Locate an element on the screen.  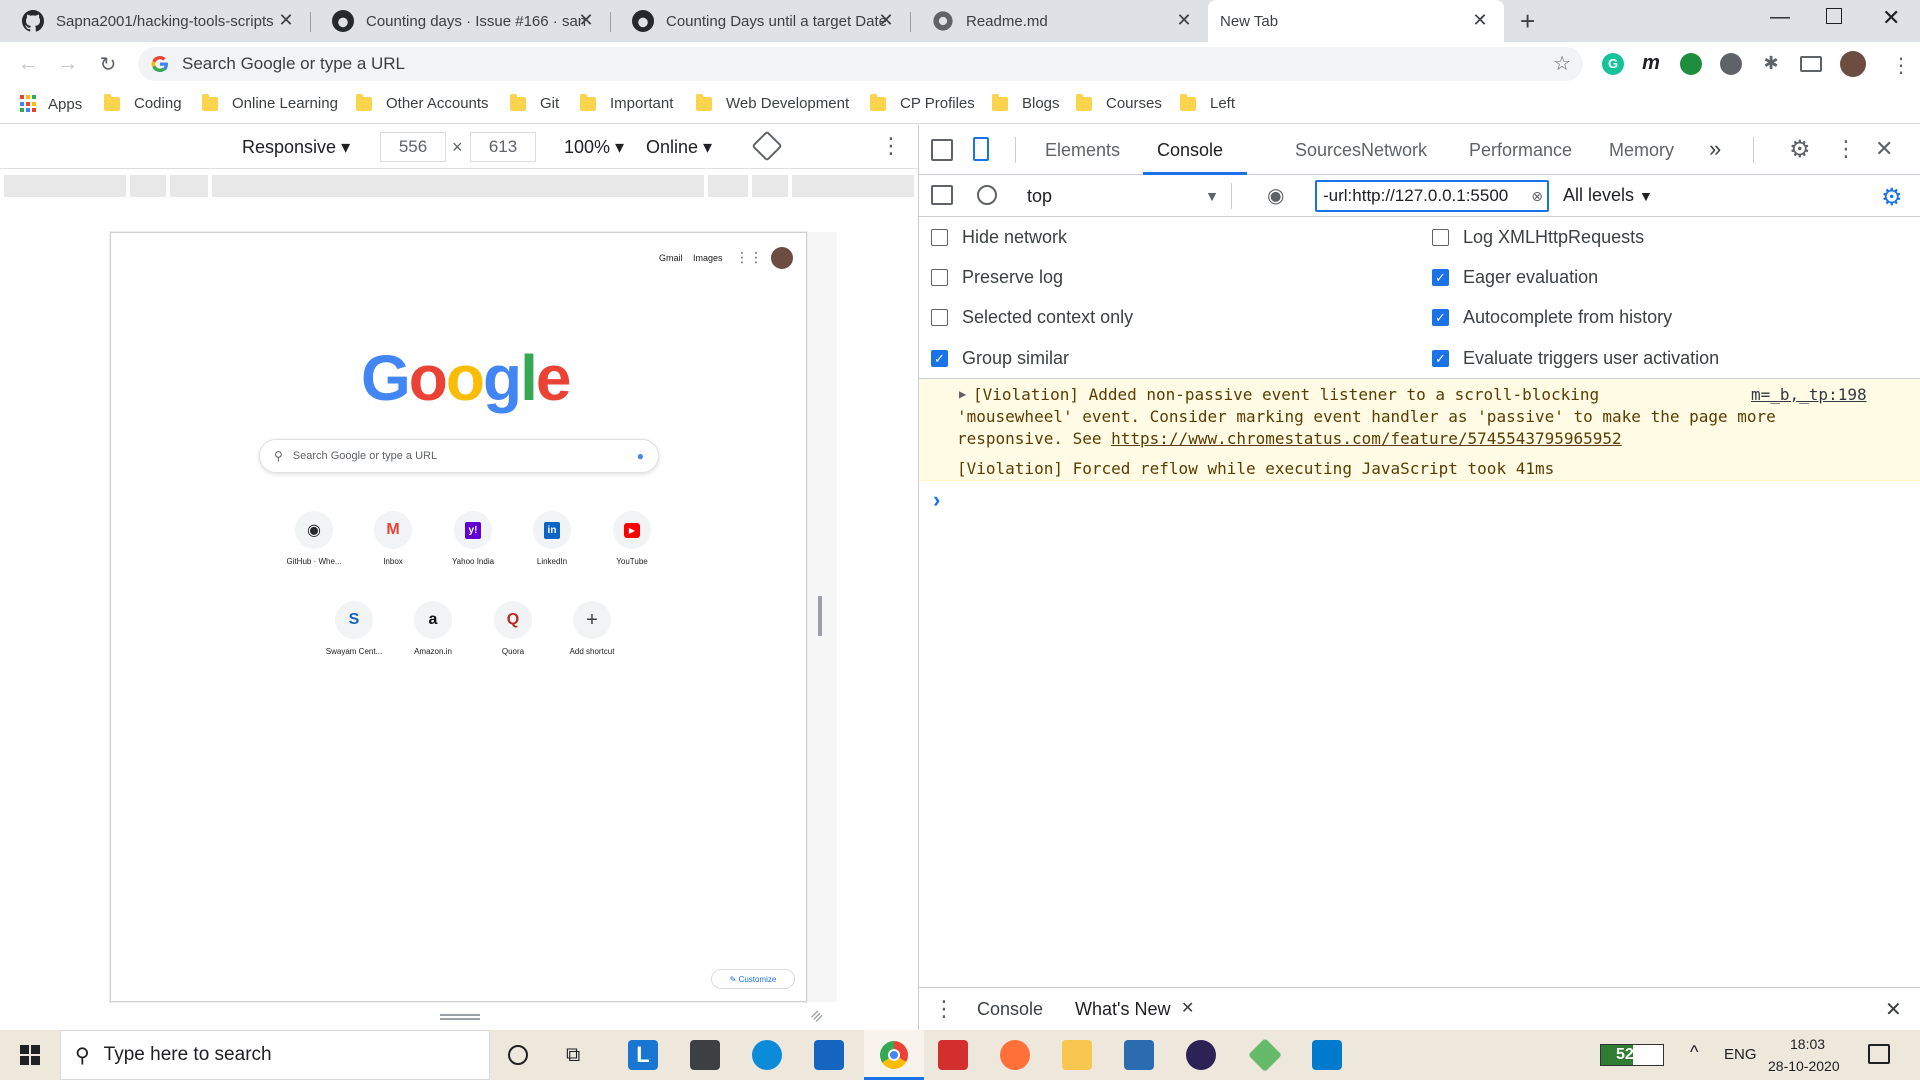
bookmark-git: Git is located at coordinates (534, 102).